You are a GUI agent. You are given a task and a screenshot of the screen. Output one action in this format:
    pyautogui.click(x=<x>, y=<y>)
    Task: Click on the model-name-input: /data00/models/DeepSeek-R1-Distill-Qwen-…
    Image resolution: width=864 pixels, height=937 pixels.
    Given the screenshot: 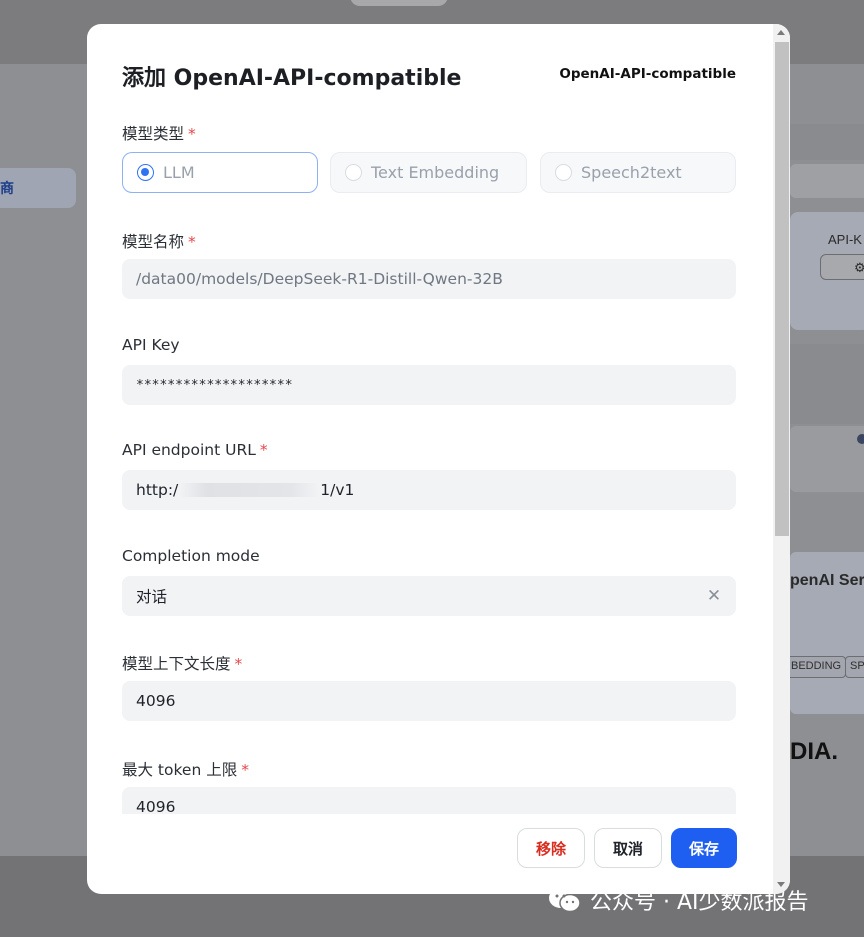 What is the action you would take?
    pyautogui.click(x=429, y=279)
    